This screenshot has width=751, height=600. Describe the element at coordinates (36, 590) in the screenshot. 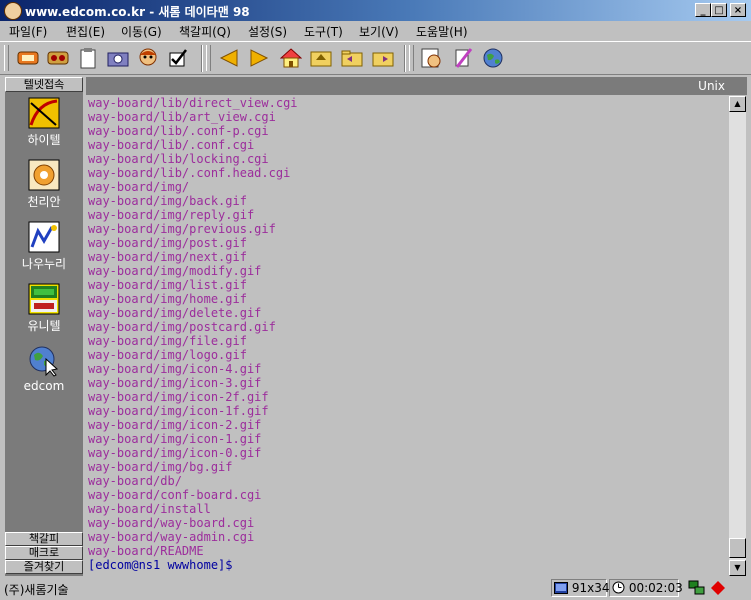

I see `status-company: (주)새롬기술` at that location.